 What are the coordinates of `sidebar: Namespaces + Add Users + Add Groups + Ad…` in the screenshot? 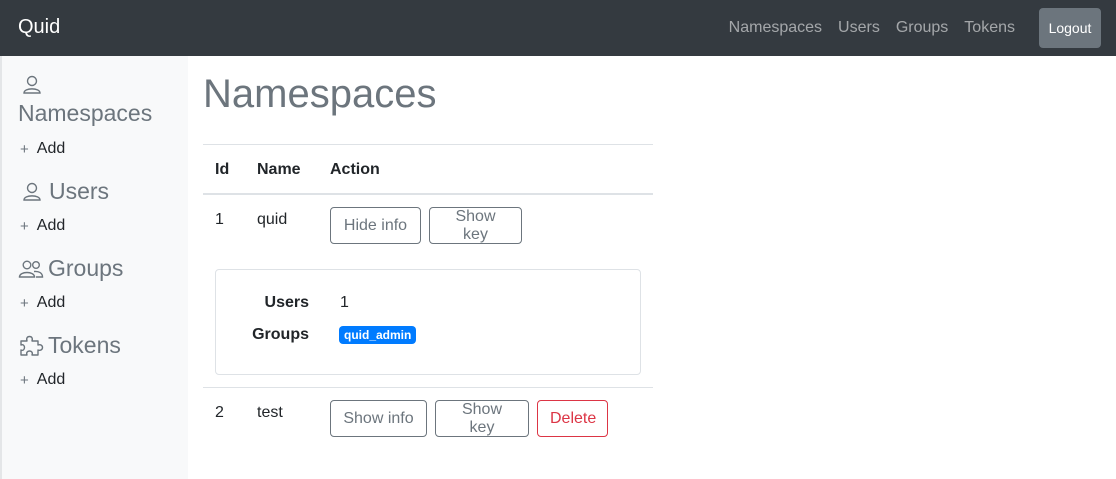 It's located at (94, 267).